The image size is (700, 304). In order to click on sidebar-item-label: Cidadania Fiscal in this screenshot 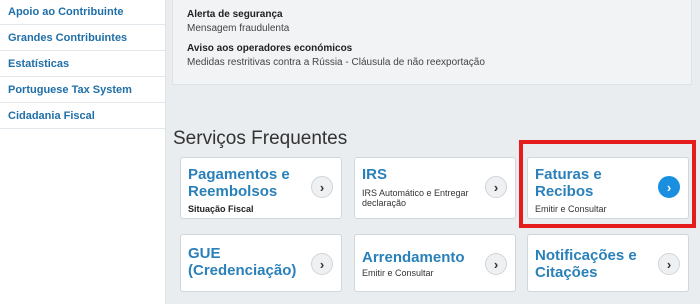, I will do `click(51, 115)`.